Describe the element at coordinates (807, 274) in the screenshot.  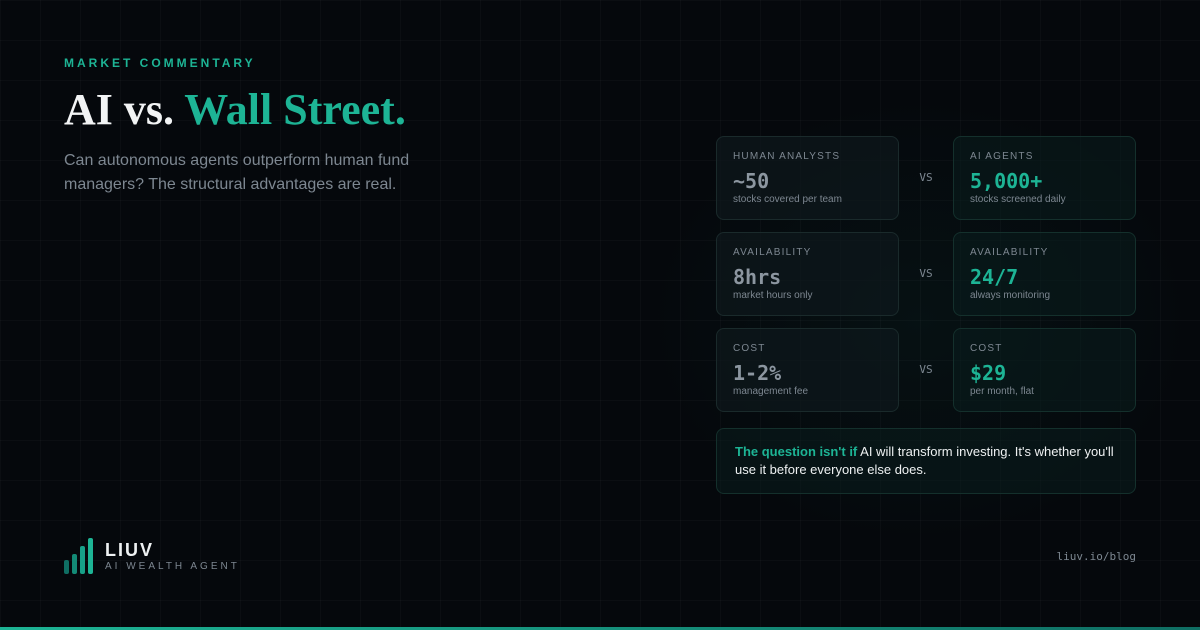
I see `stat-card-human-availability: AVAILABILITY 8hrs market hours only` at that location.